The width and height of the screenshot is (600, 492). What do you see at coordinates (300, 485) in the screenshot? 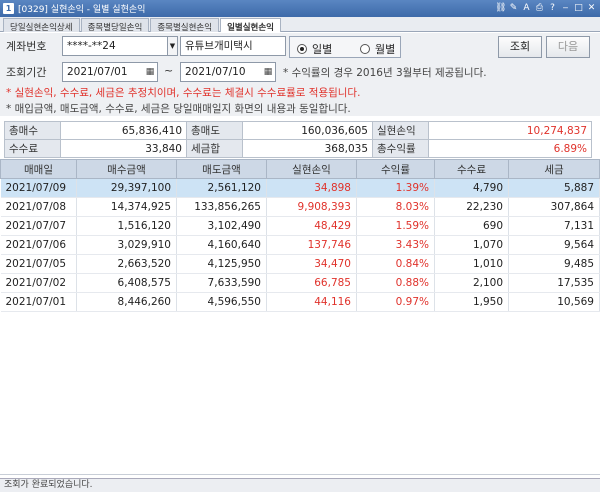
I see `status-bar: 조회가 완료되었습니다.` at bounding box center [300, 485].